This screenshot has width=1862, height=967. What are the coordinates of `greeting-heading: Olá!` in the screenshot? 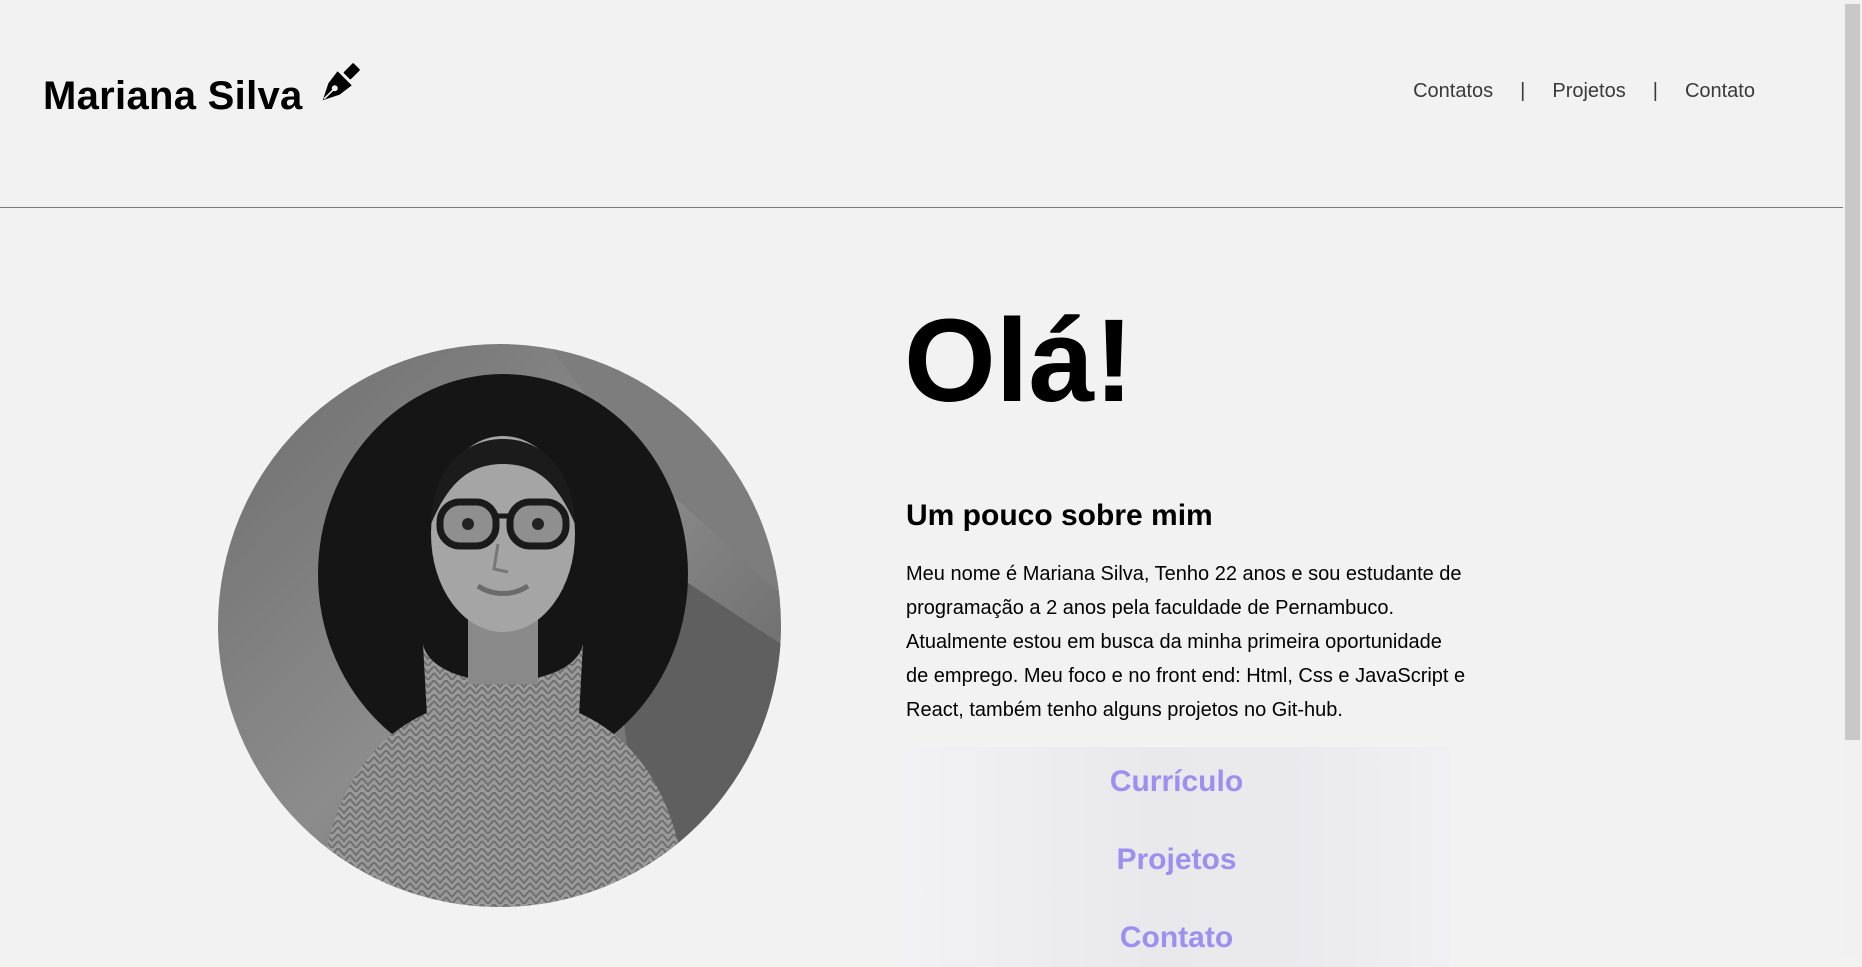 It's located at (1019, 361).